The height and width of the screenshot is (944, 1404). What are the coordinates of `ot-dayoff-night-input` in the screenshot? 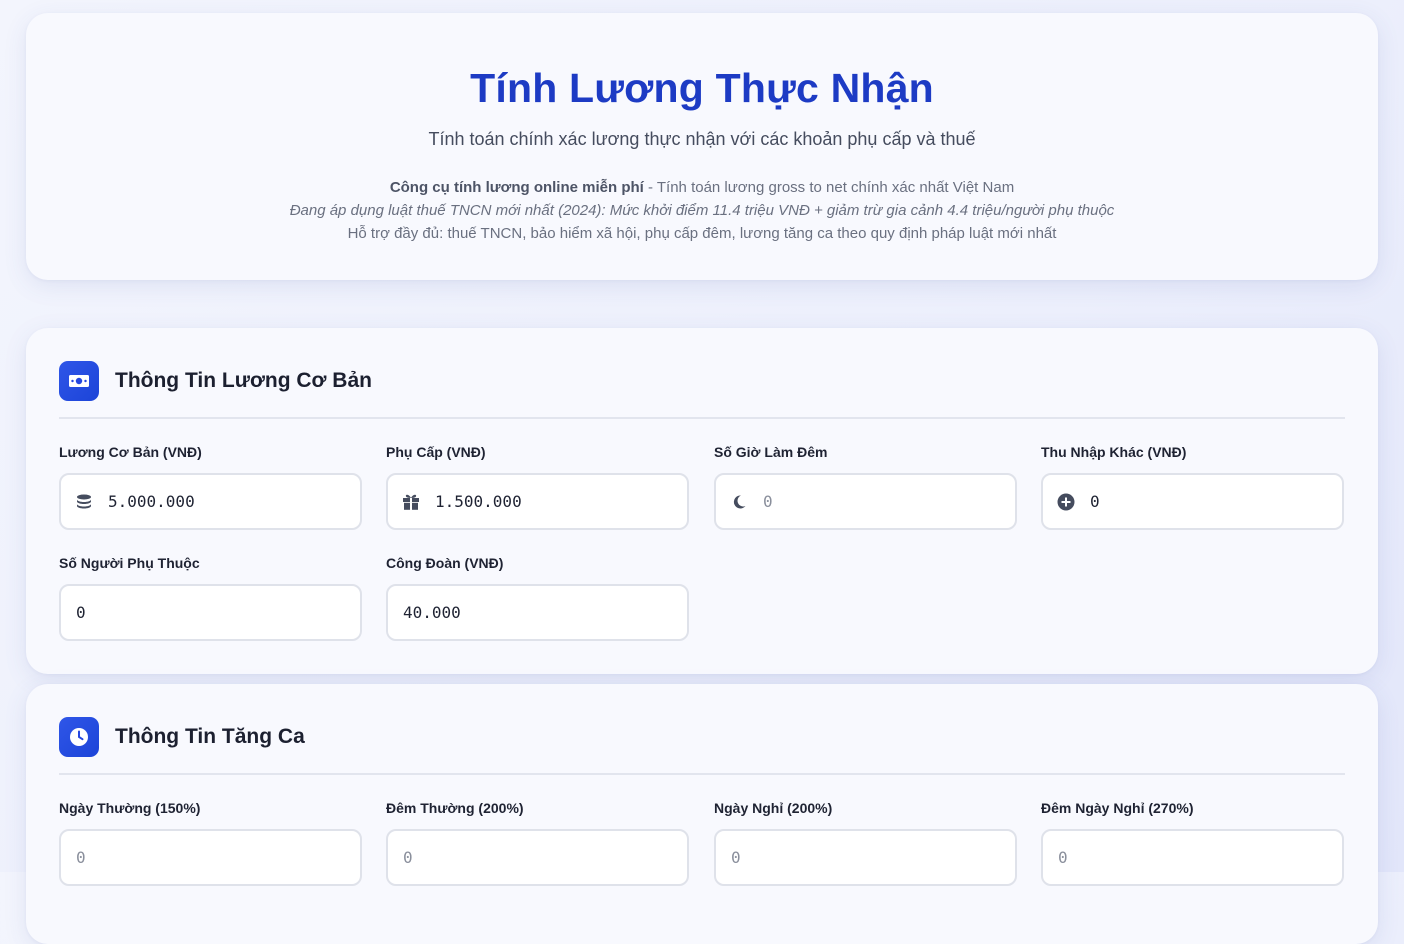 It's located at (1178, 857).